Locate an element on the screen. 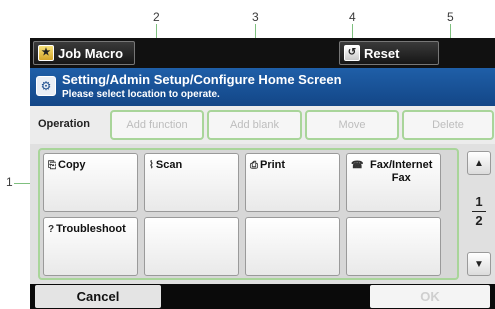 The height and width of the screenshot is (309, 495). triangle-up-icon: ▲ is located at coordinates (479, 163).